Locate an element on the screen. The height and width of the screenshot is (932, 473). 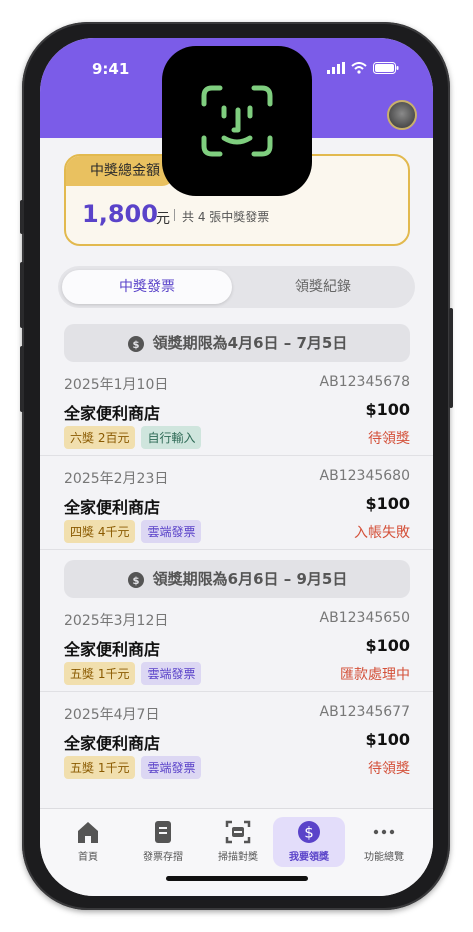
receipt-icon is located at coordinates (163, 832).